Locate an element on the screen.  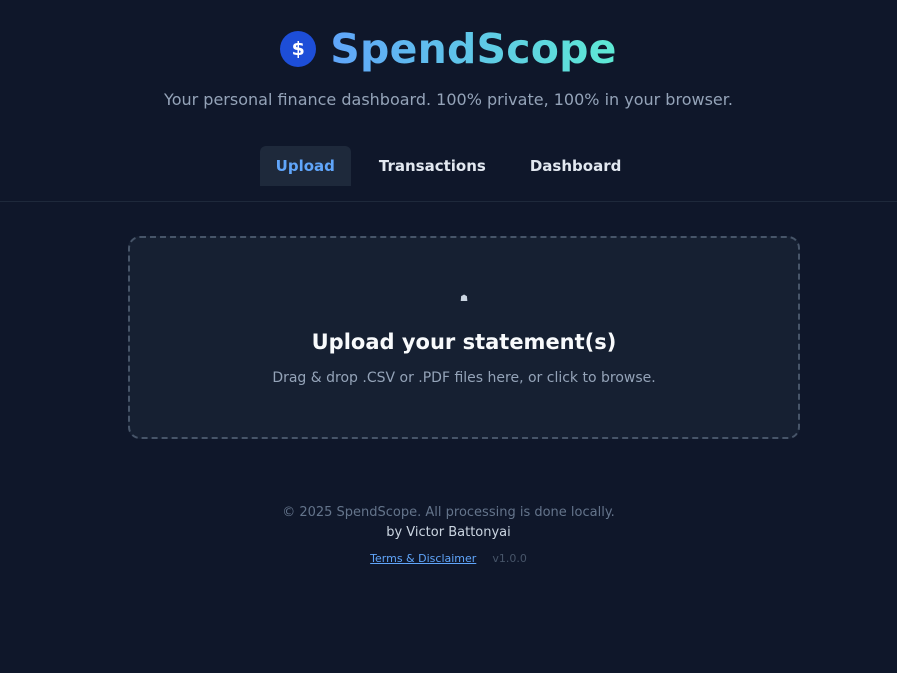
tab-bar: Upload Transactions Dashboard is located at coordinates (448, 166).